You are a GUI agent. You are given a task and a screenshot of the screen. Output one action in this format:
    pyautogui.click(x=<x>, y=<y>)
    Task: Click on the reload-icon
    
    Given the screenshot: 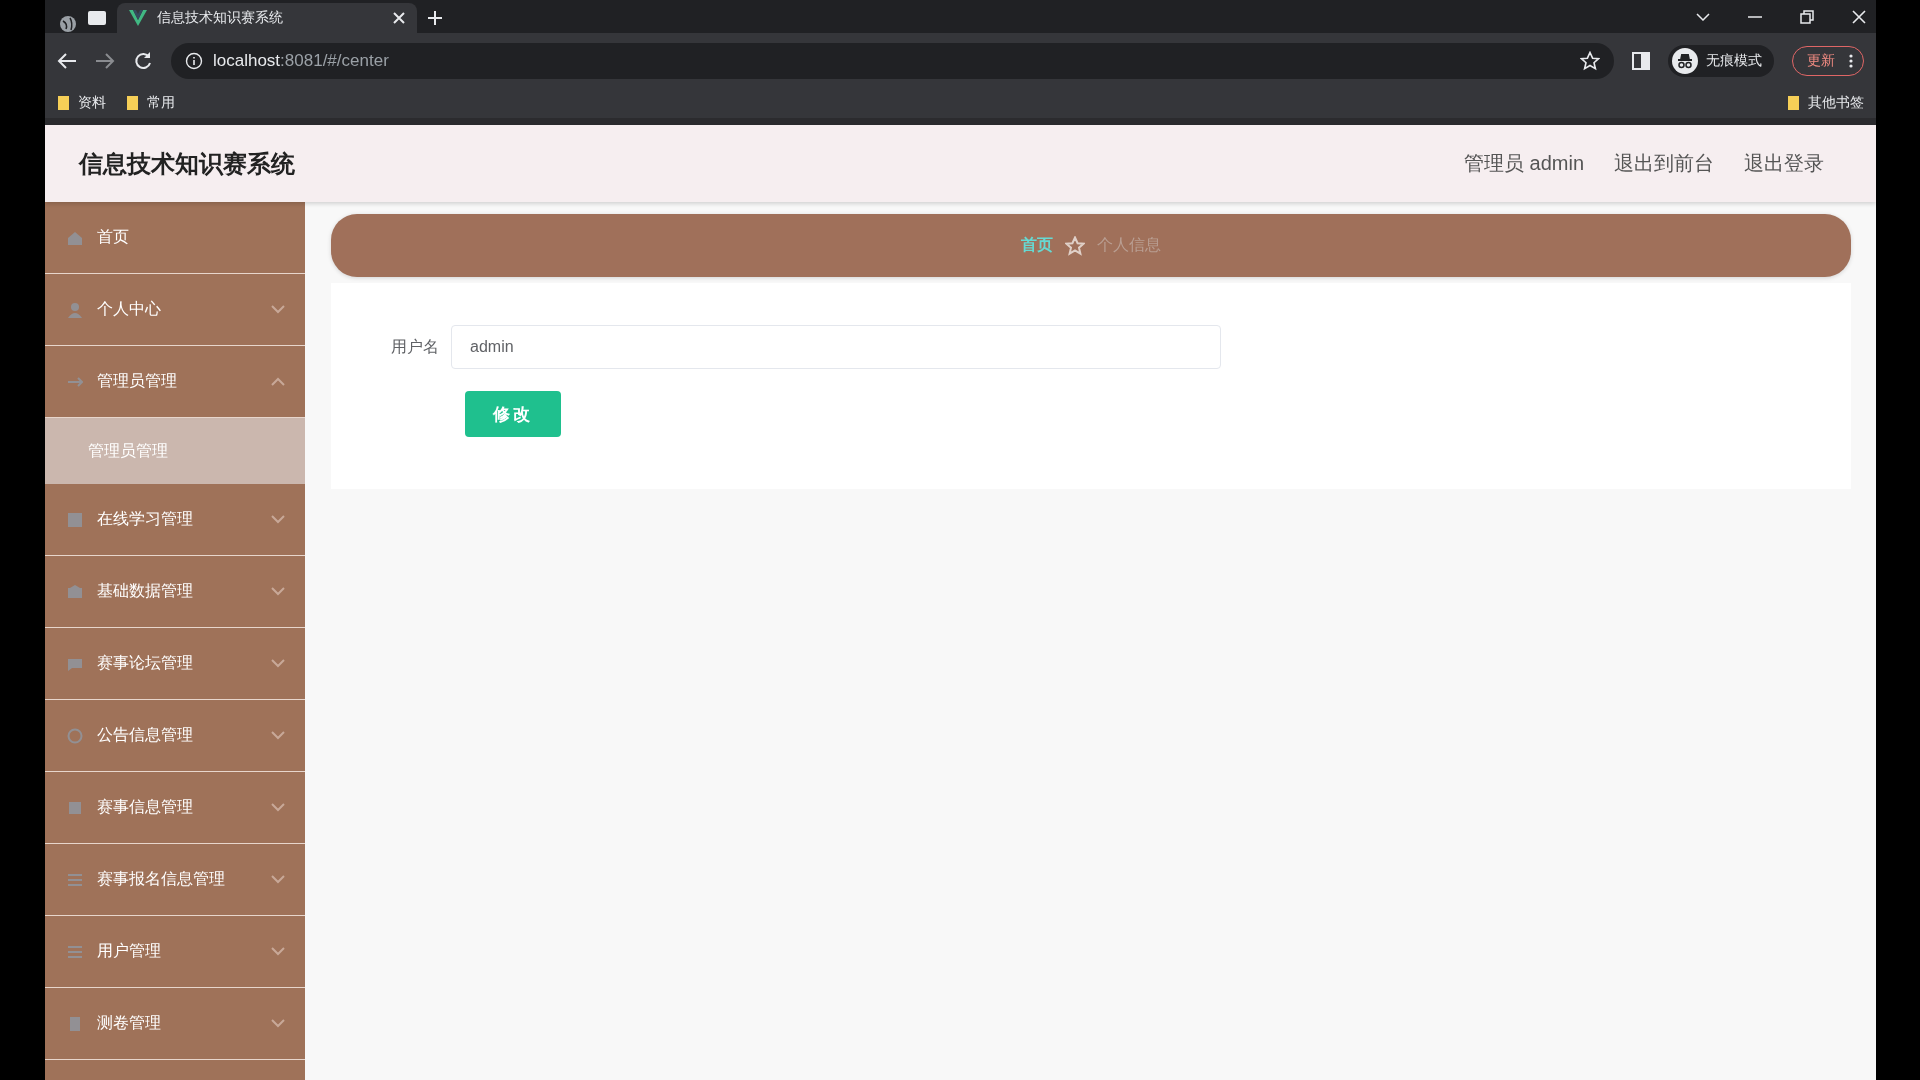 What is the action you would take?
    pyautogui.click(x=143, y=60)
    